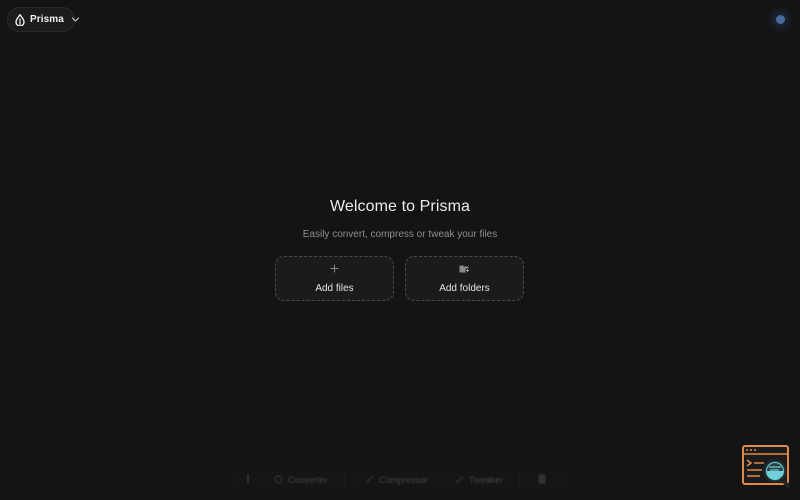 The width and height of the screenshot is (800, 500). Describe the element at coordinates (780, 19) in the screenshot. I see `status-indicator` at that location.